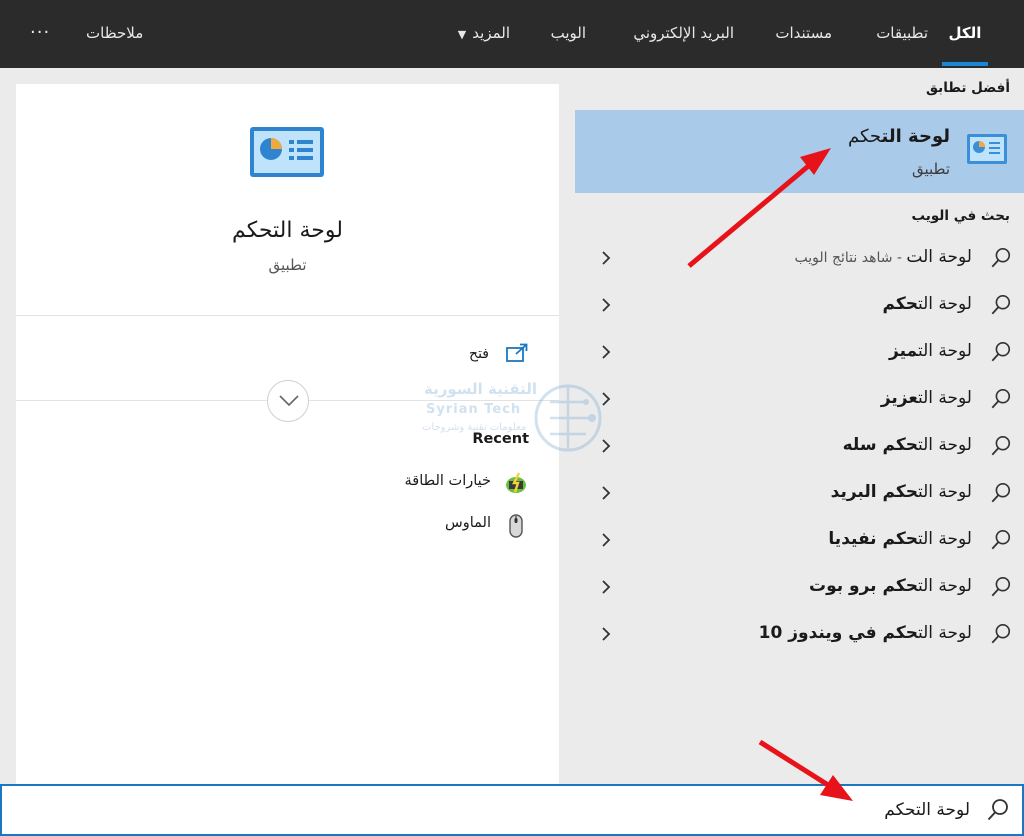 This screenshot has height=836, width=1024. What do you see at coordinates (987, 149) in the screenshot?
I see `control-panel-icon` at bounding box center [987, 149].